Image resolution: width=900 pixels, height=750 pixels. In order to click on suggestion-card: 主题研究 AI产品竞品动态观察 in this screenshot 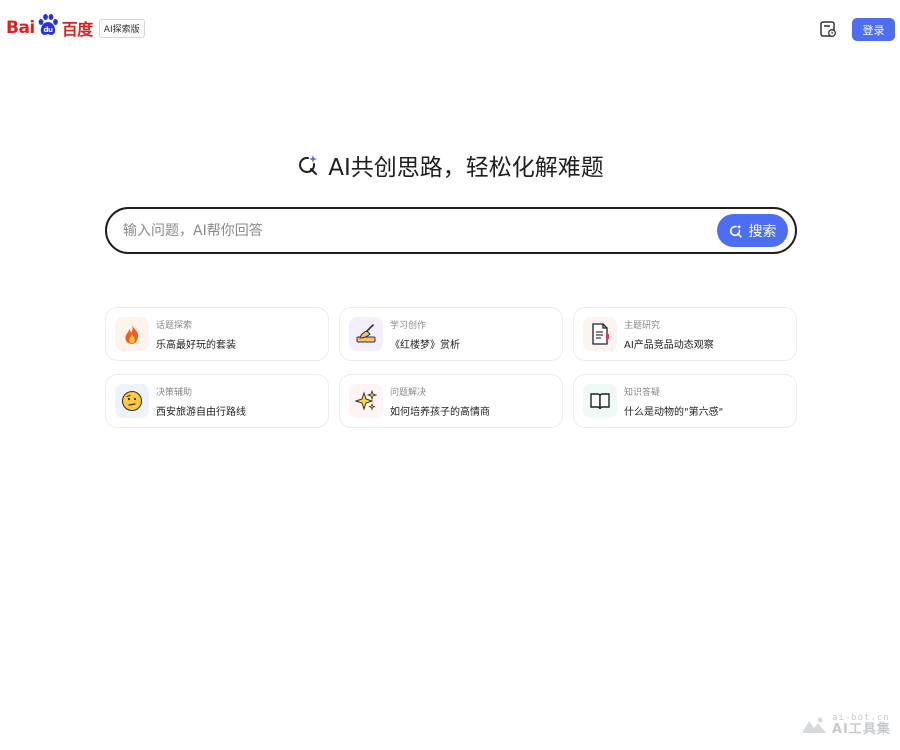, I will do `click(685, 334)`.